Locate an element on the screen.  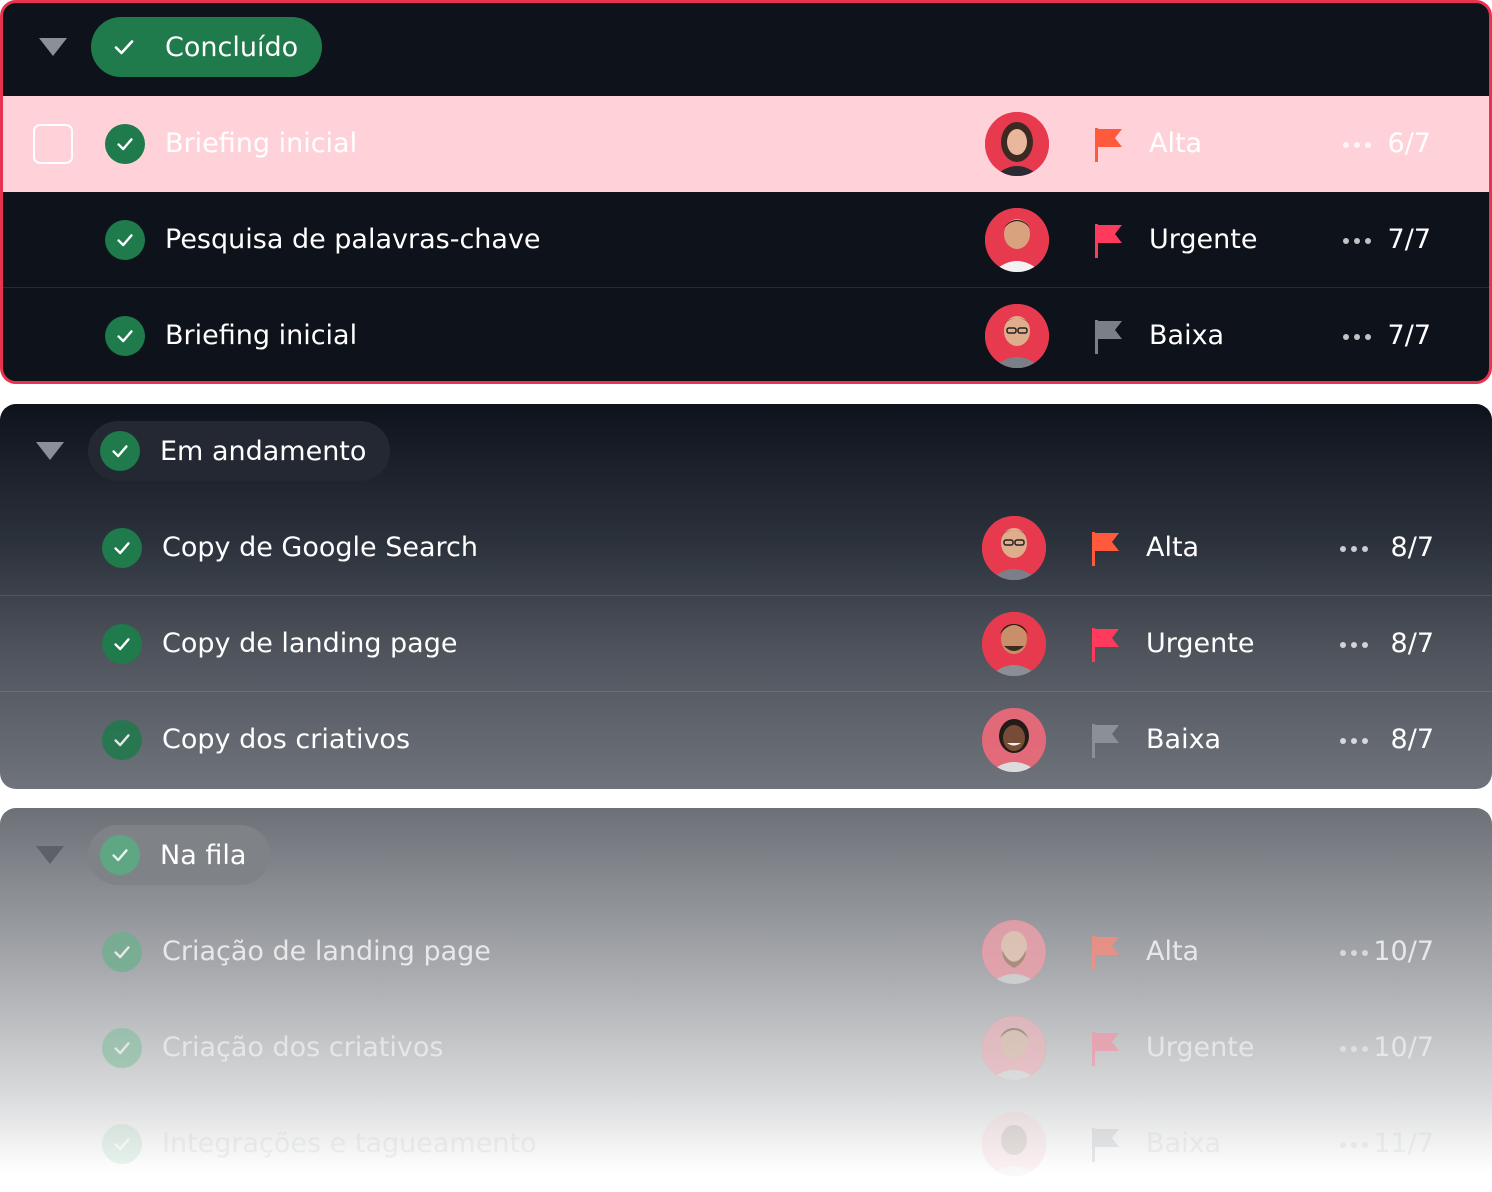
task-row: Criação de landing page Alta 10/7 is located at coordinates (746, 952).